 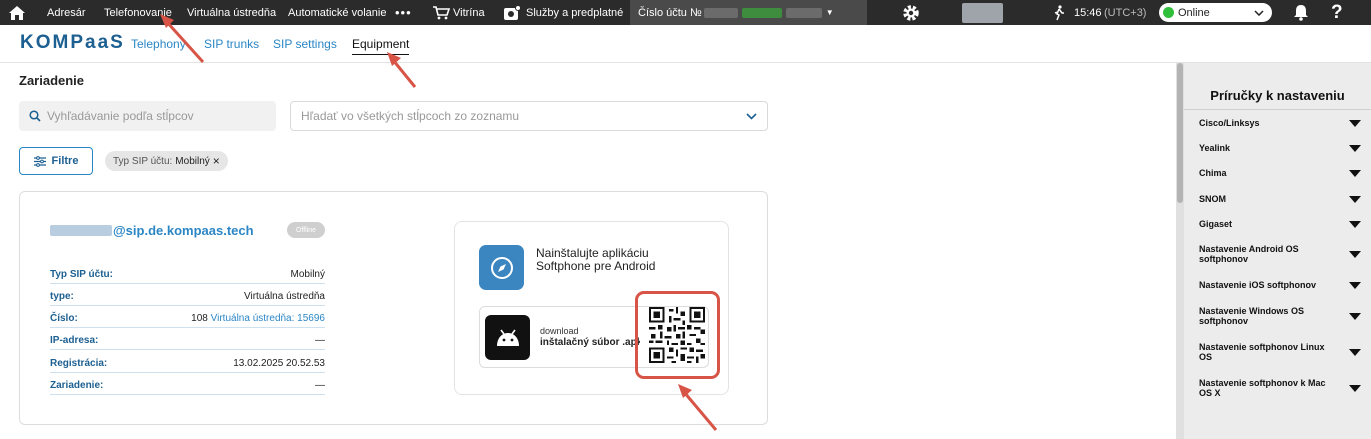 What do you see at coordinates (1168, 12) in the screenshot?
I see `online-dot-icon` at bounding box center [1168, 12].